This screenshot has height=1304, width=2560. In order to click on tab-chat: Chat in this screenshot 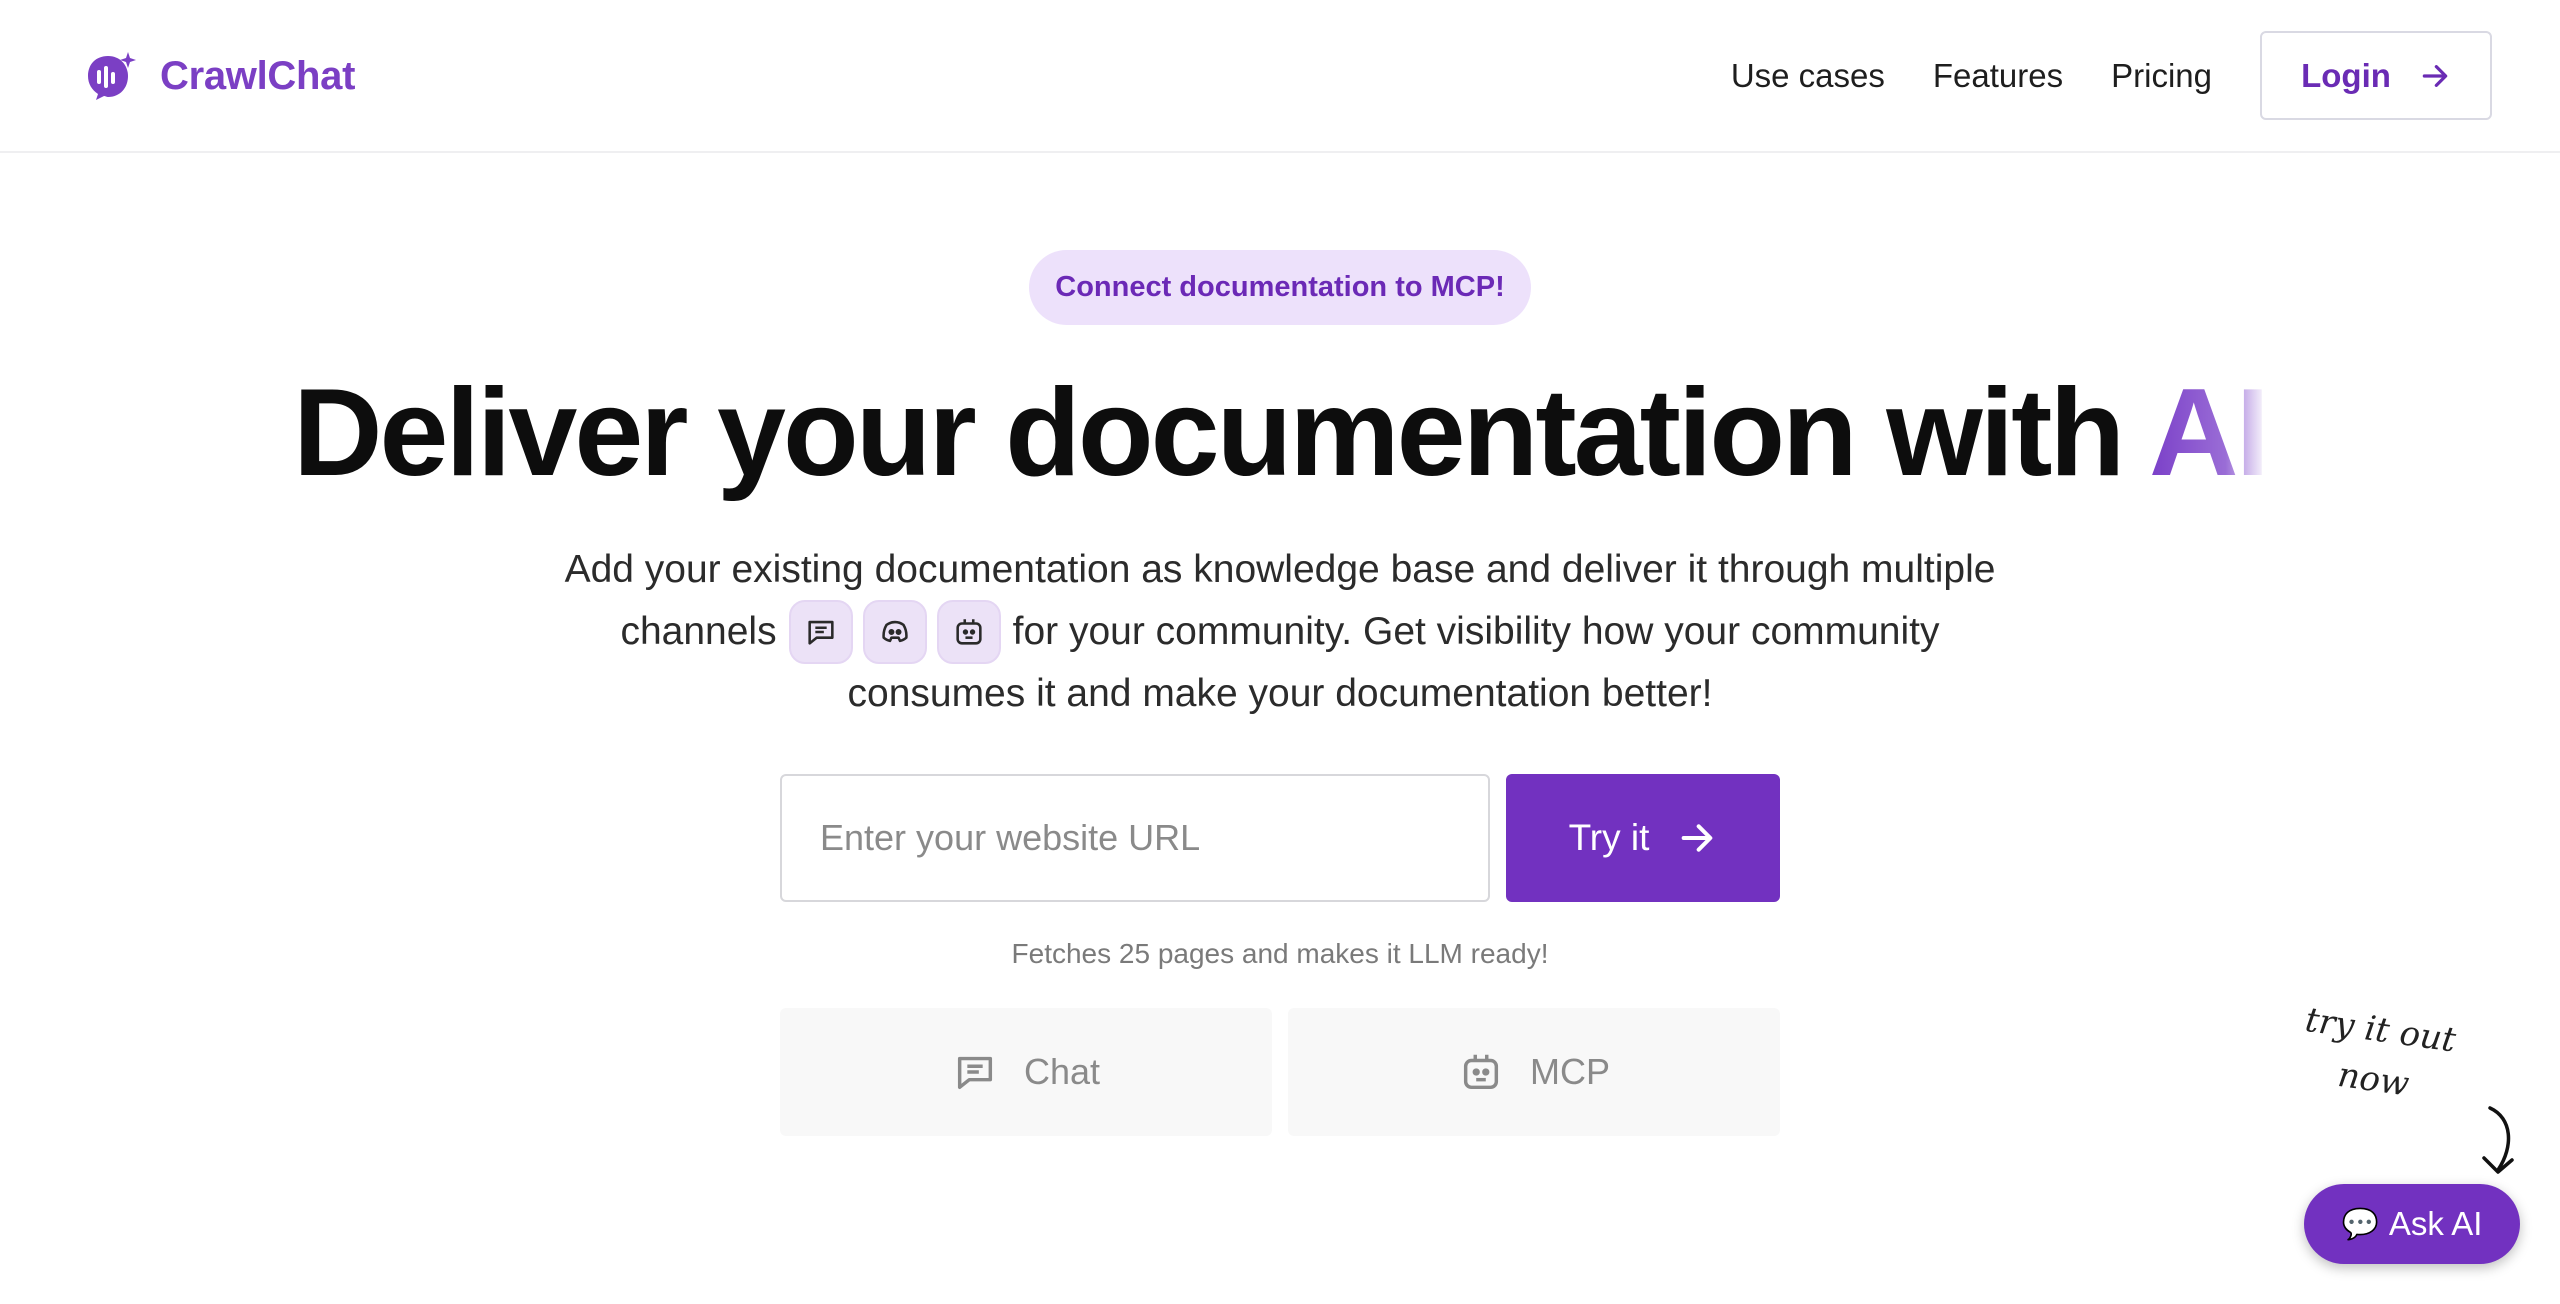, I will do `click(1026, 1072)`.